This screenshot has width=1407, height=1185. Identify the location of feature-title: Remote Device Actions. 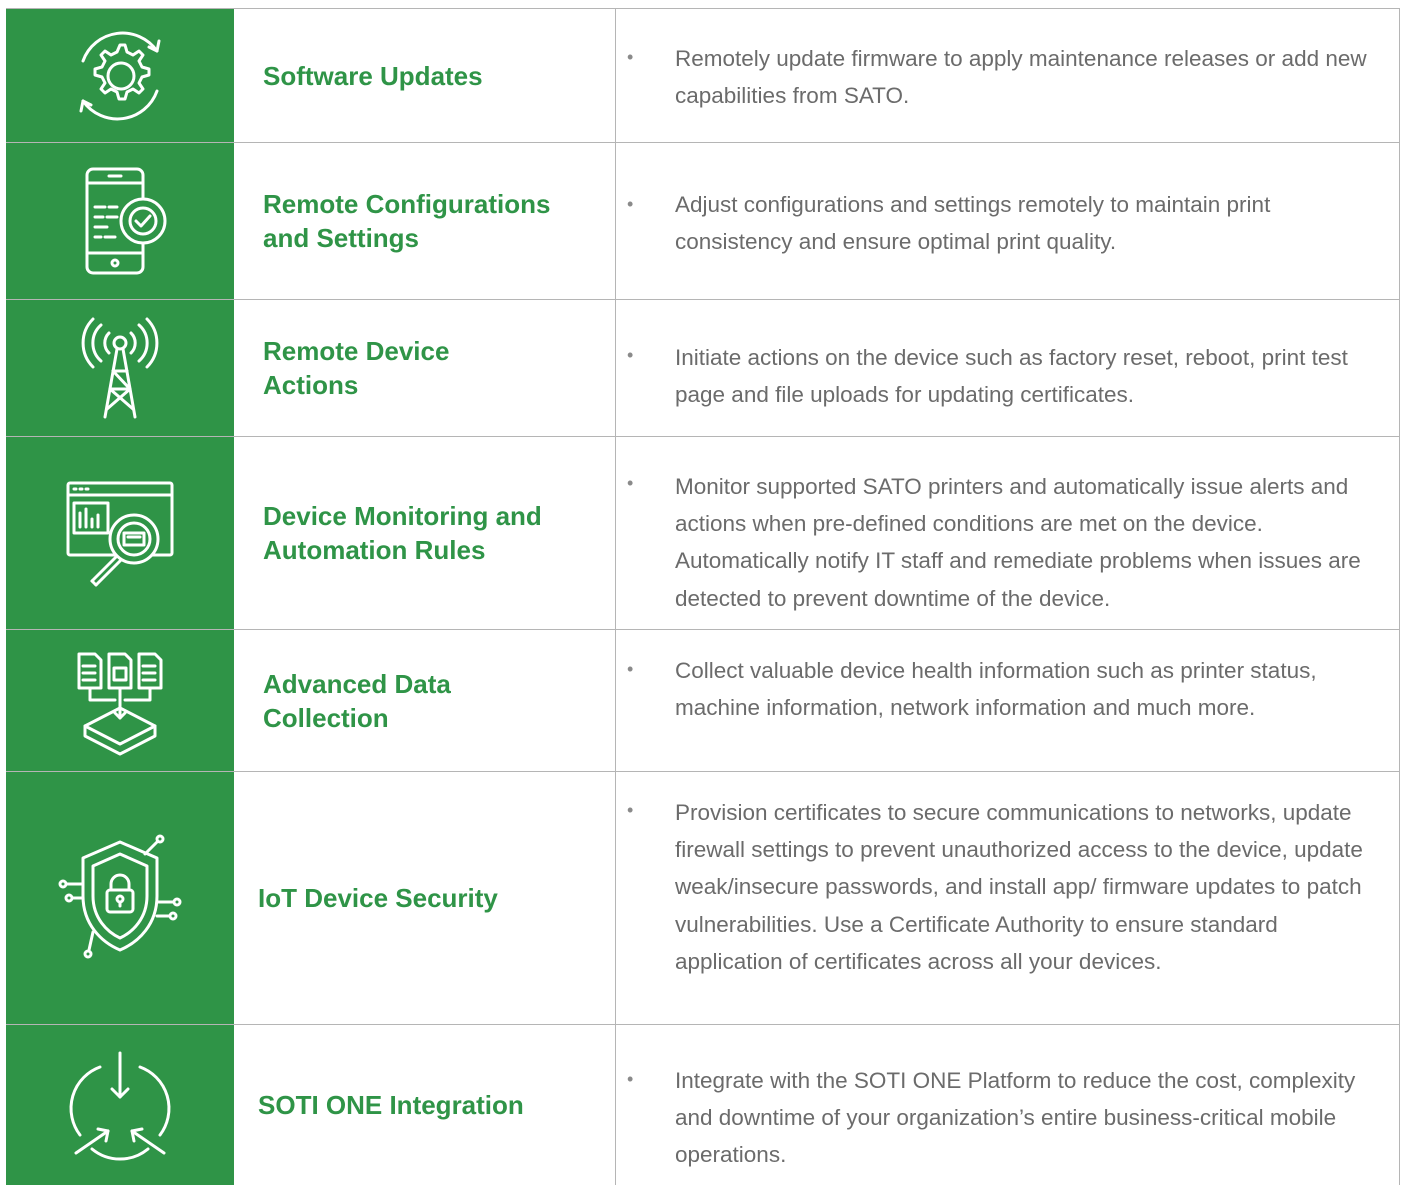
(356, 368).